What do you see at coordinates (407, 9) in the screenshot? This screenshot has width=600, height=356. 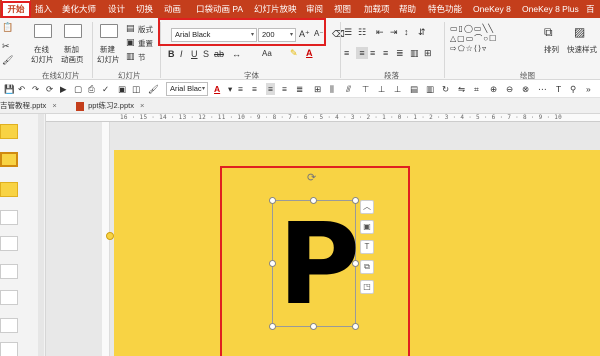 I see `tab-help: 帮助` at bounding box center [407, 9].